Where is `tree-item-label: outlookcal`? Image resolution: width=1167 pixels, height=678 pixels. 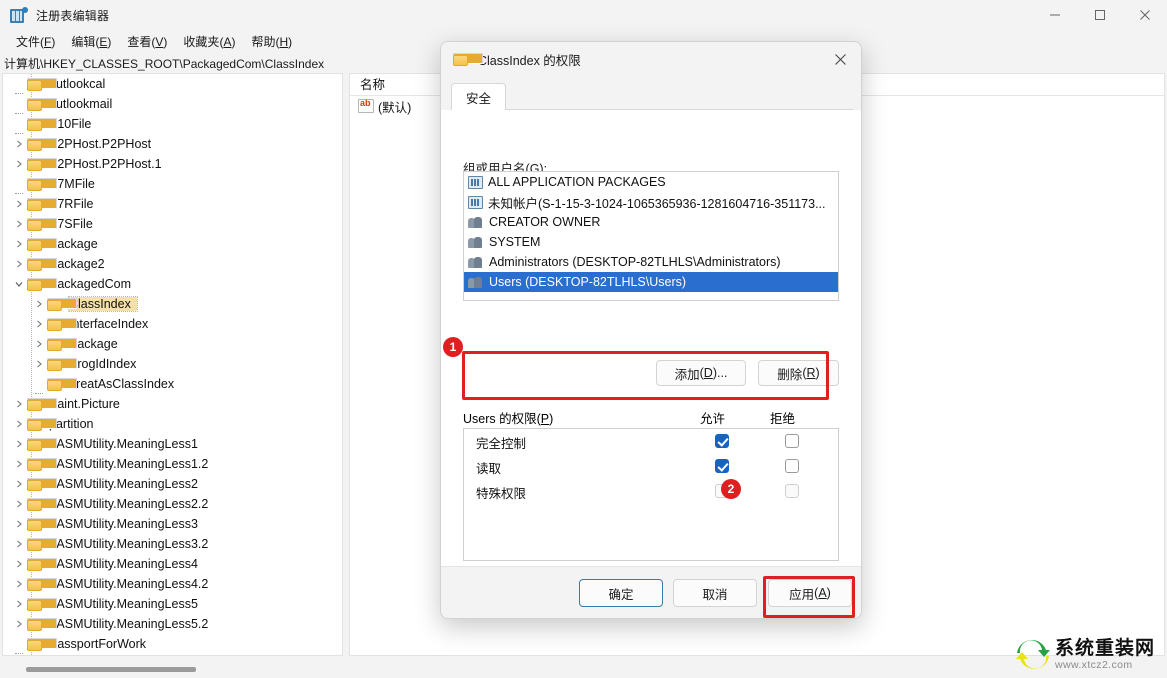 tree-item-label: outlookcal is located at coordinates (77, 84).